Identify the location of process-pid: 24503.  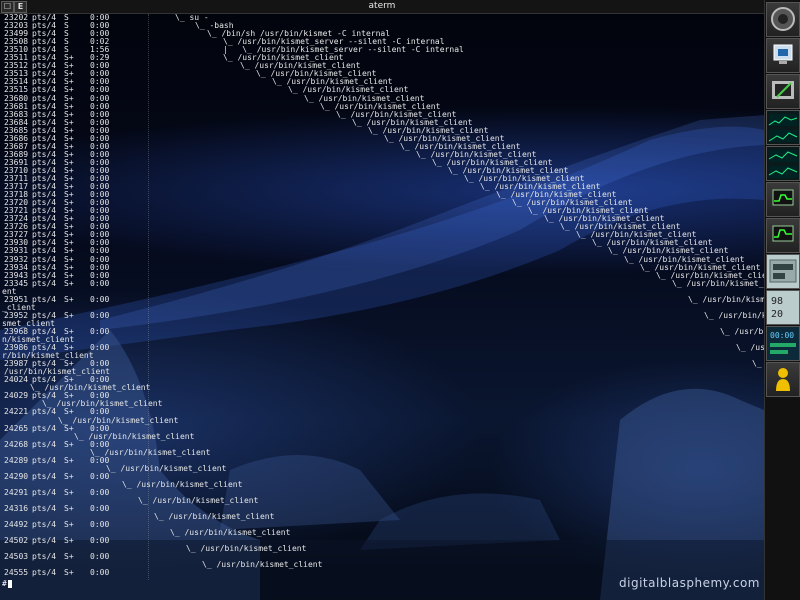
(16, 557).